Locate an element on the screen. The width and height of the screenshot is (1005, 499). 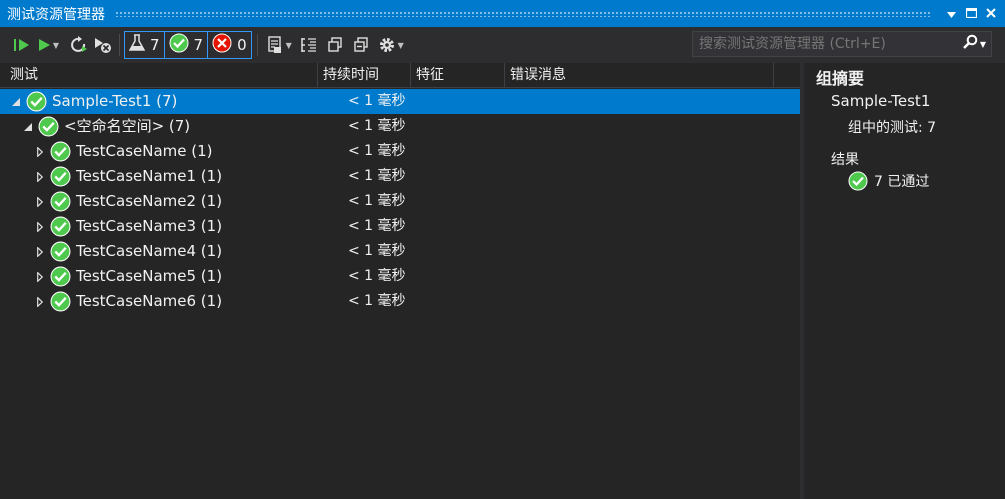
flask-icon is located at coordinates (137, 45).